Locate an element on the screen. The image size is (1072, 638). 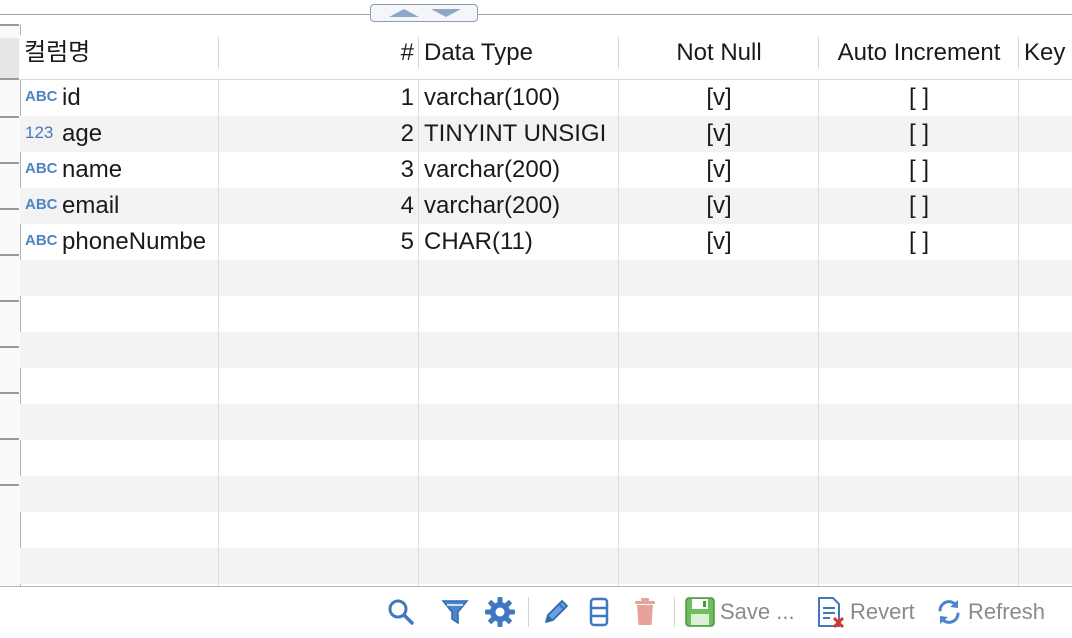
column-header-name: 컬럼명 is located at coordinates (119, 53).